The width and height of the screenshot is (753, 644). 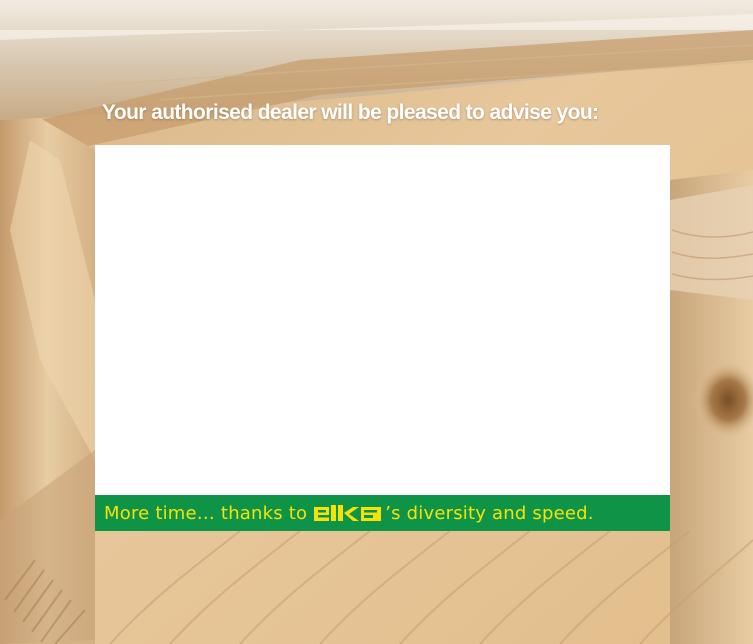 What do you see at coordinates (489, 513) in the screenshot?
I see `slogan-text-after: ’s diversity and speed.` at bounding box center [489, 513].